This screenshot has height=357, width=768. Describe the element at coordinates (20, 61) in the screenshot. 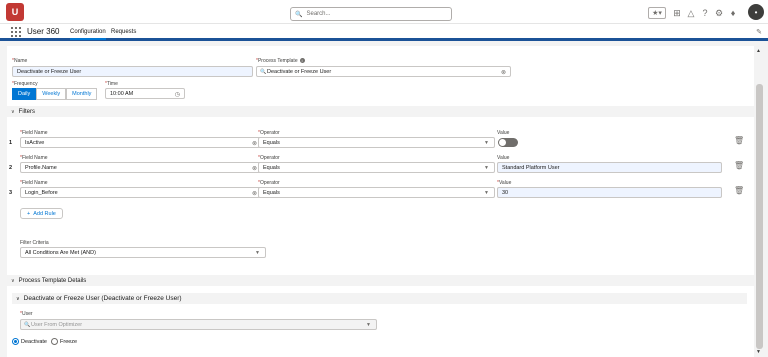

I see `name-label: *Name` at that location.